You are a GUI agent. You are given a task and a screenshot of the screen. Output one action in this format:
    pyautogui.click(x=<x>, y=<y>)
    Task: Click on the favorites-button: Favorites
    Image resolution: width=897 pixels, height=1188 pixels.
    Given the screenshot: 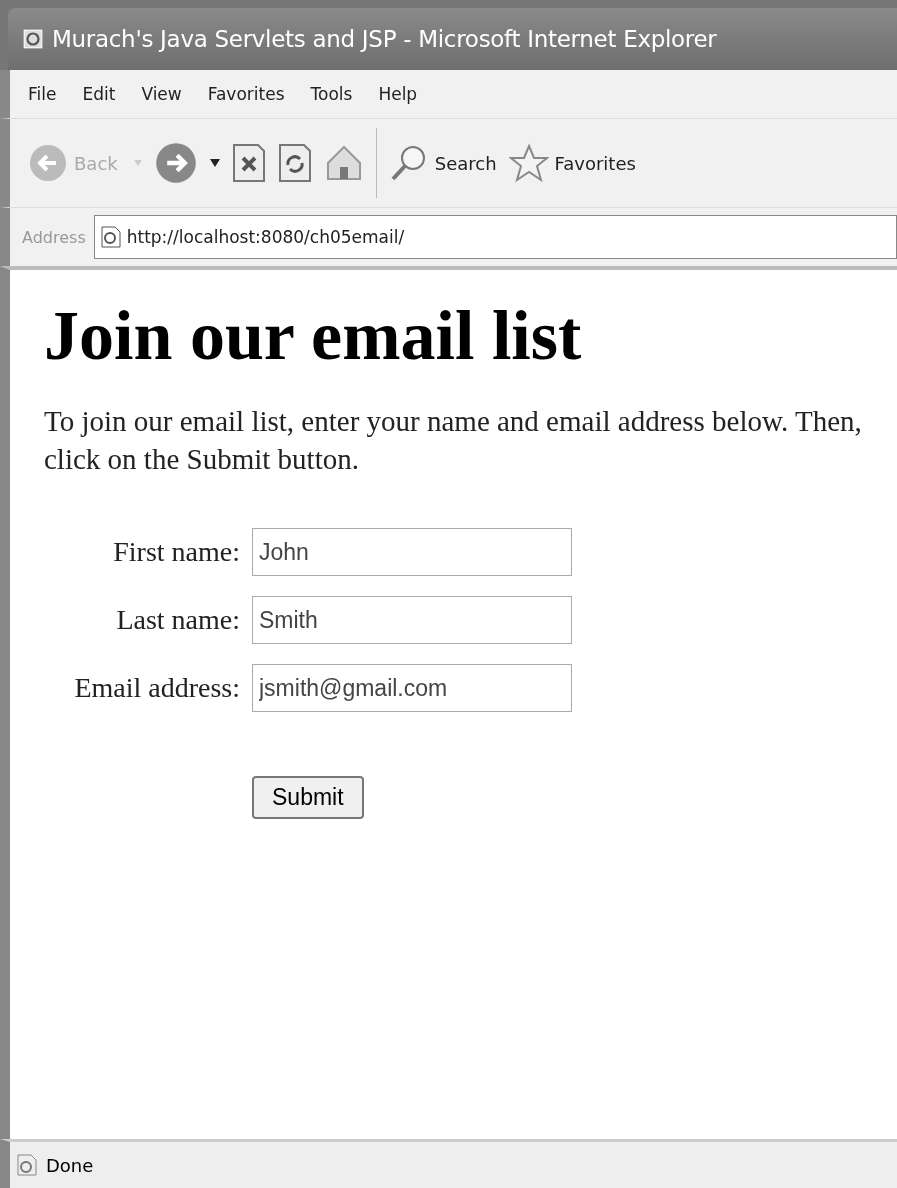 What is the action you would take?
    pyautogui.click(x=572, y=163)
    